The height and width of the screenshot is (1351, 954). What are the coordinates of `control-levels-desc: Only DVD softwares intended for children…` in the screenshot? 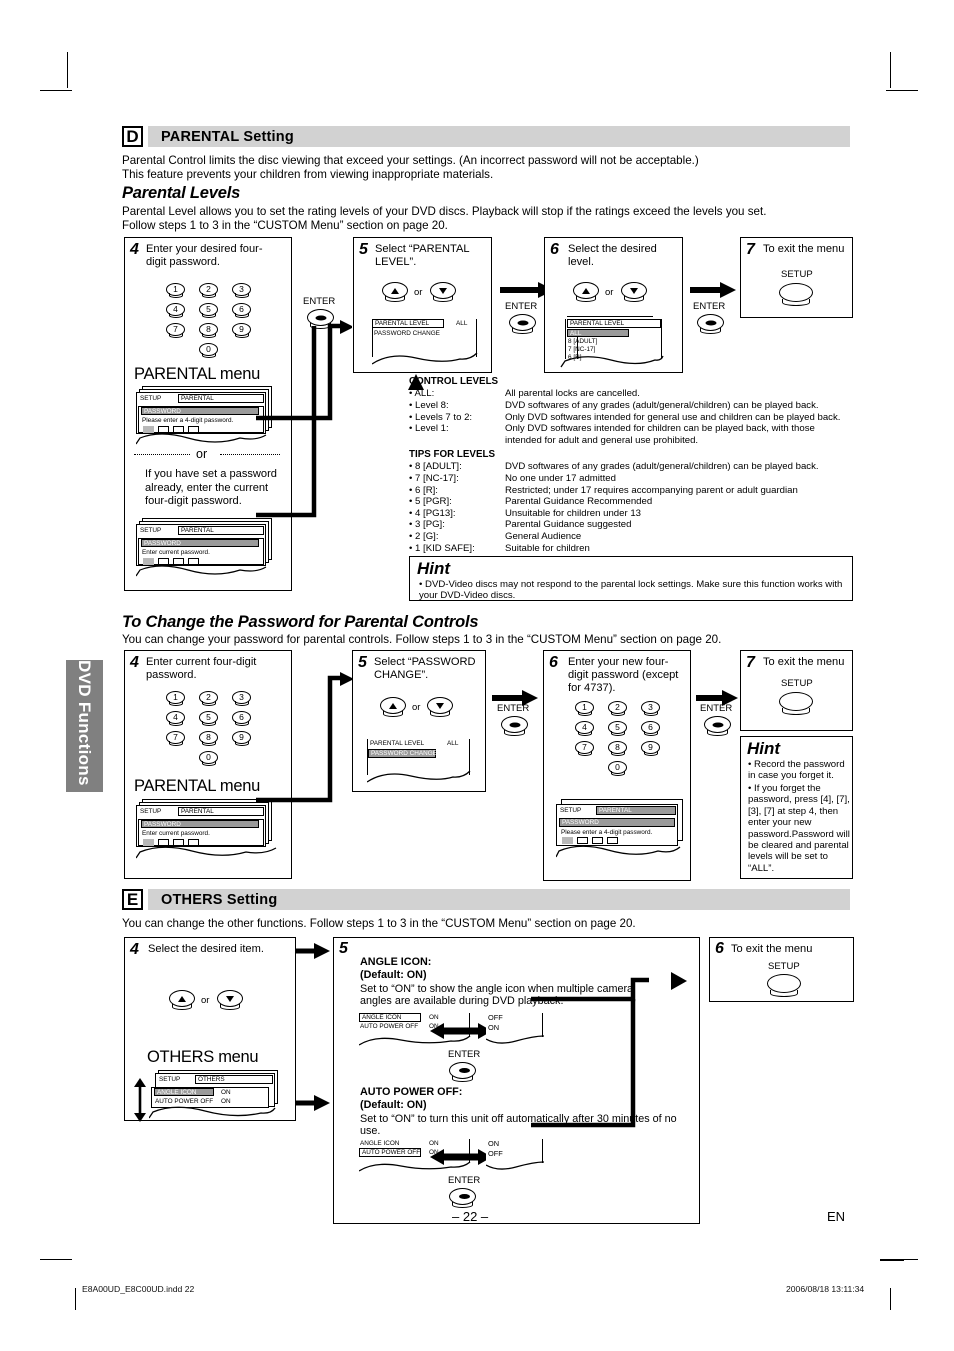 It's located at (660, 434).